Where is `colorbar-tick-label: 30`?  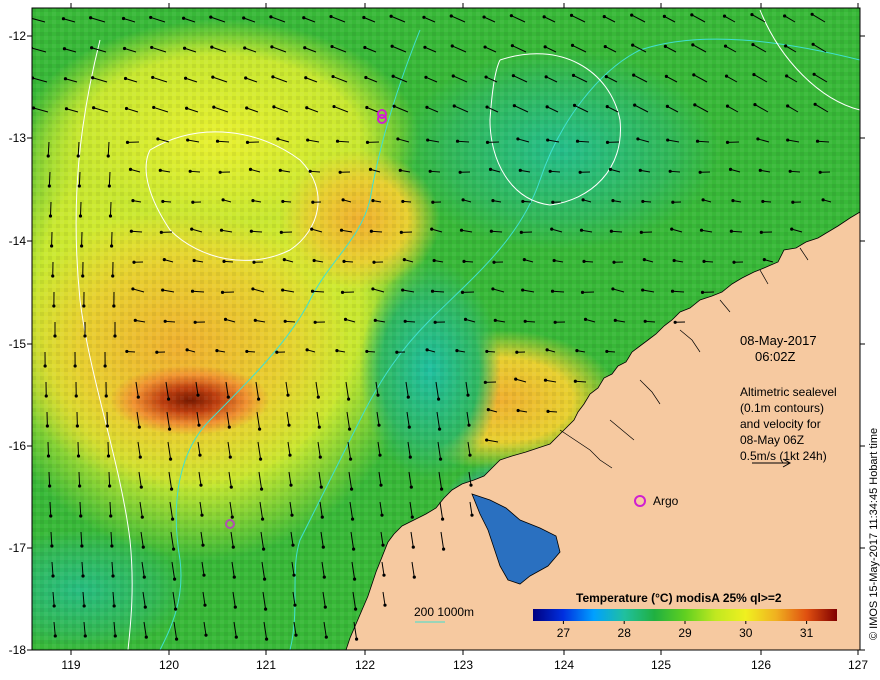
colorbar-tick-label: 30 is located at coordinates (746, 633).